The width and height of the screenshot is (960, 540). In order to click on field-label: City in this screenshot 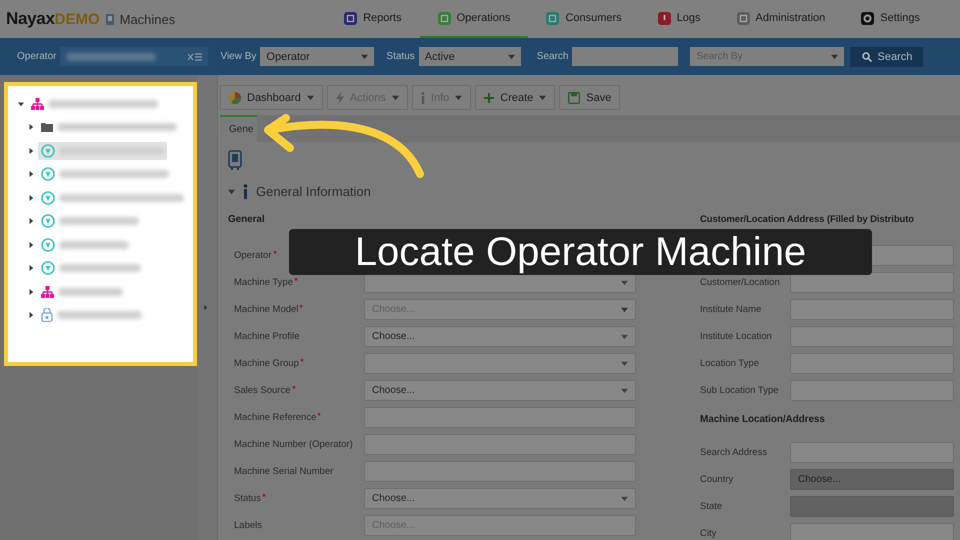, I will do `click(708, 533)`.